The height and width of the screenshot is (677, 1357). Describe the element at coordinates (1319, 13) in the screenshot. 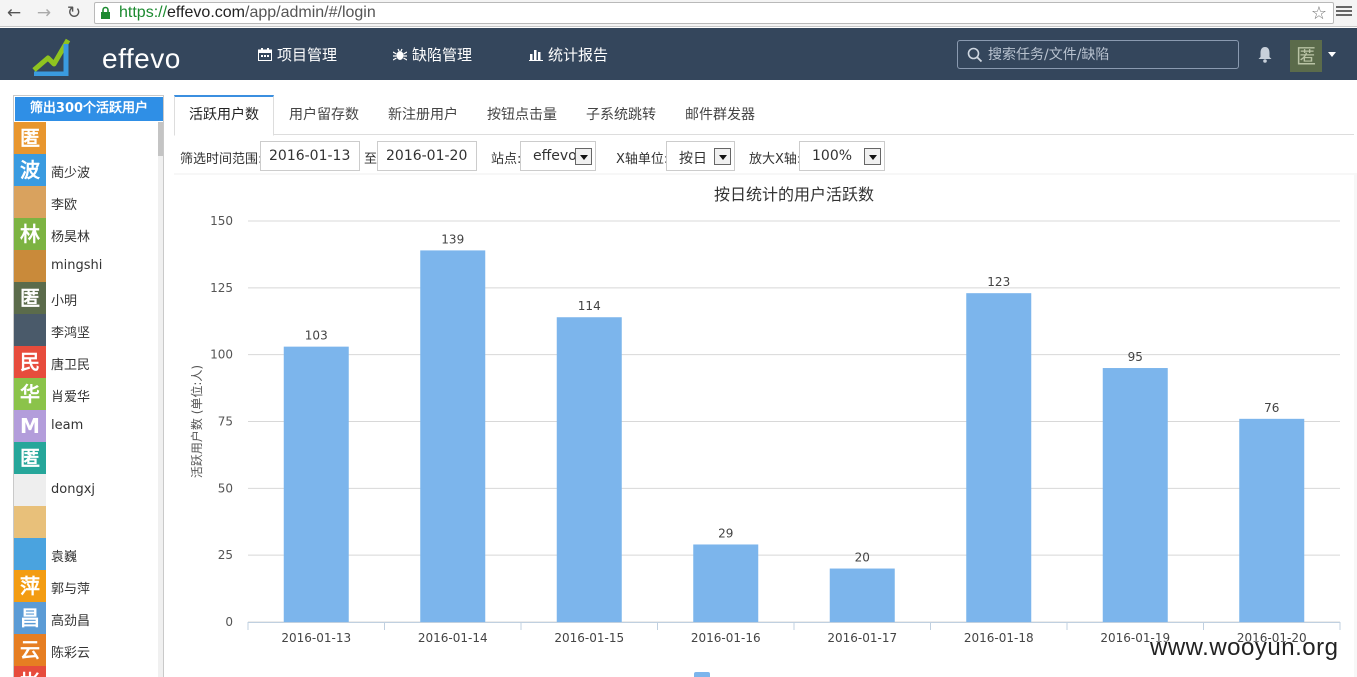

I see `star-icon: ☆` at that location.